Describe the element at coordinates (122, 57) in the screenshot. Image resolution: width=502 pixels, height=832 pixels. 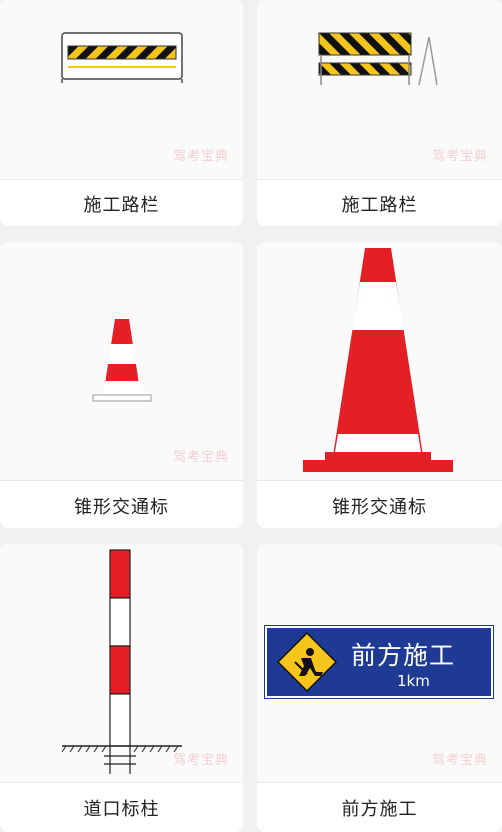
I see `barrier-fence-icon` at that location.